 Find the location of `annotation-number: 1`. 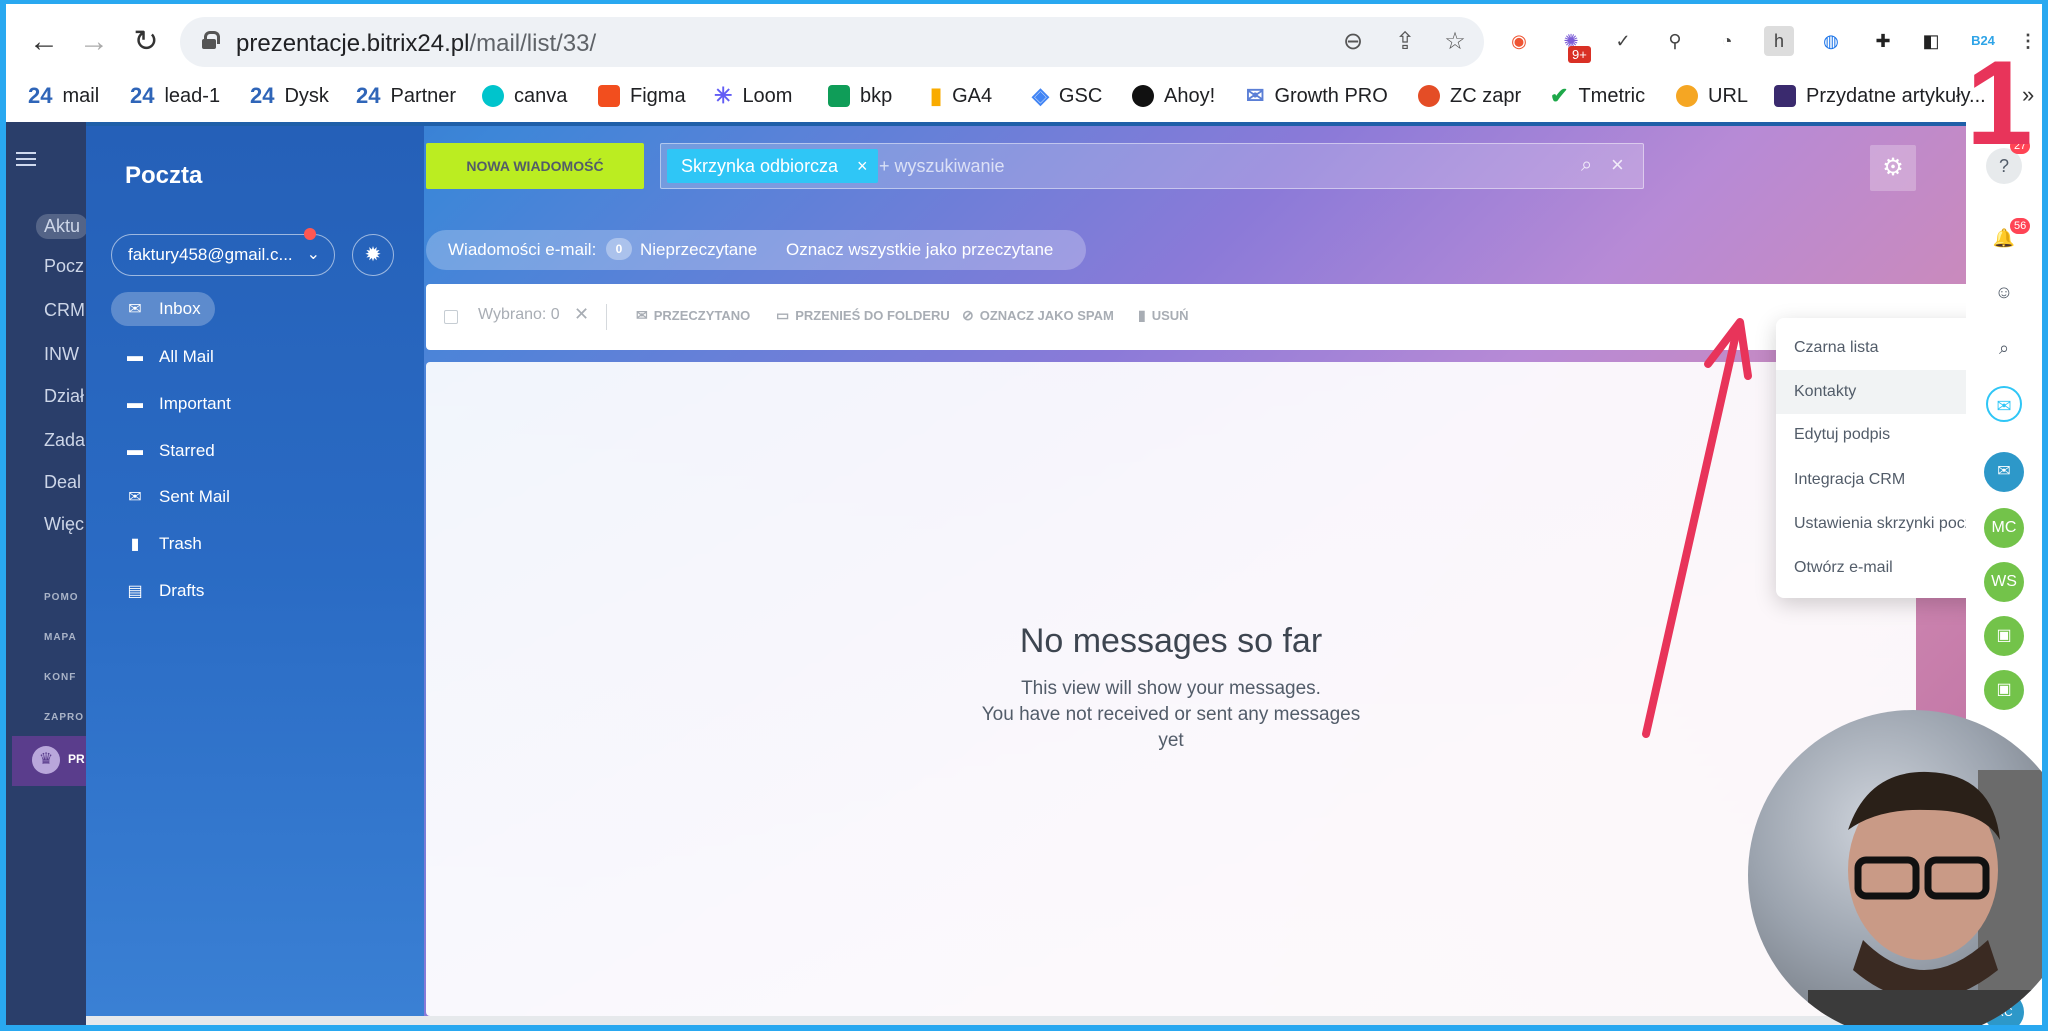

annotation-number: 1 is located at coordinates (1999, 103).